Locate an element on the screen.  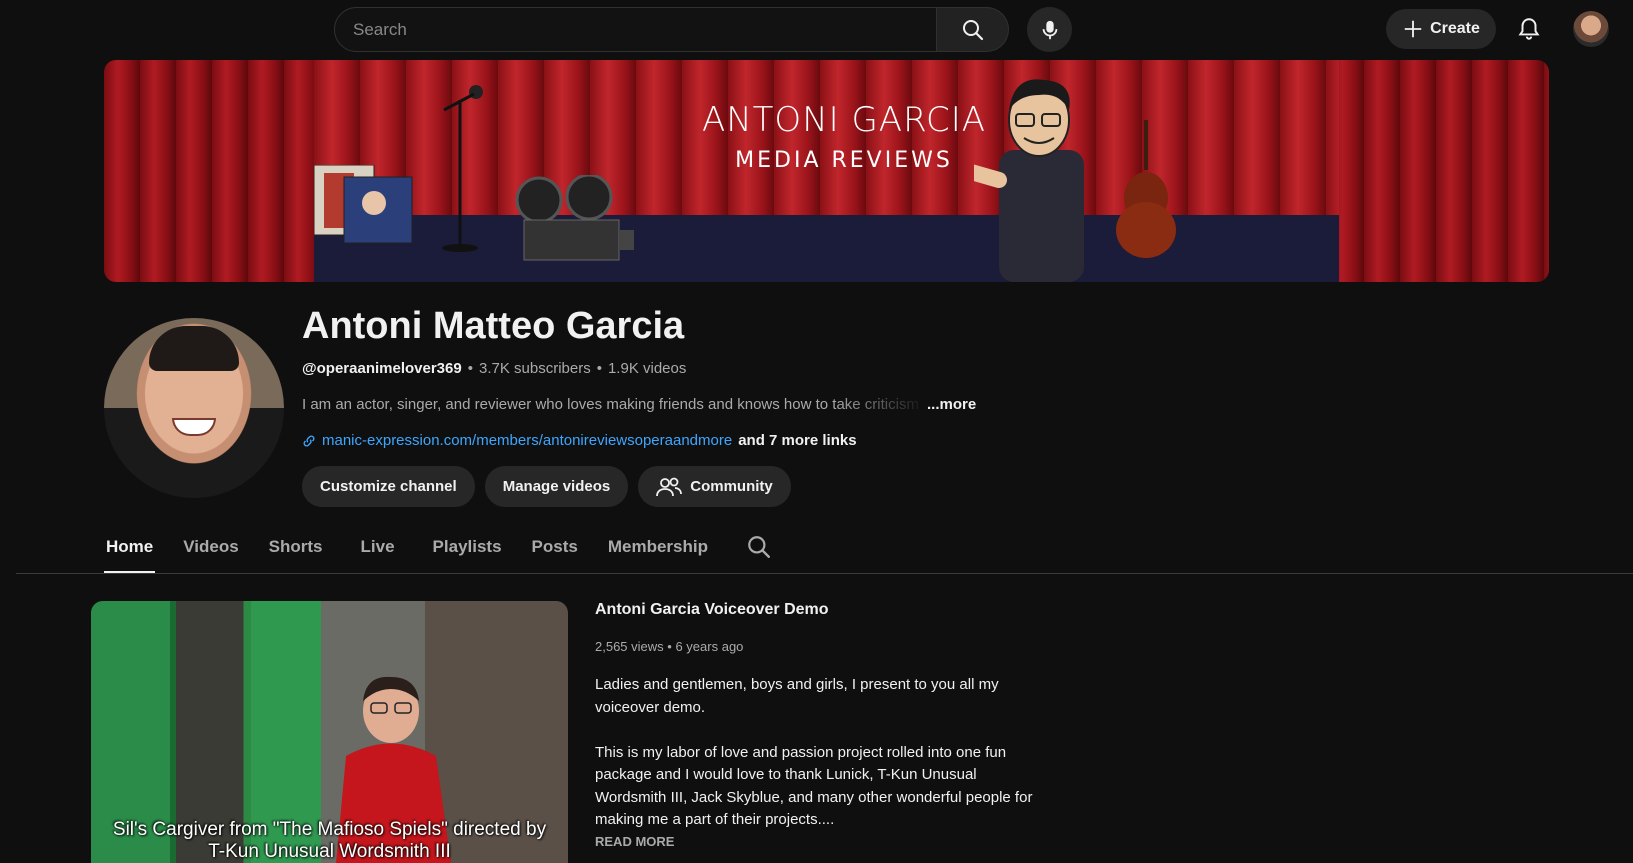
manage-videos-label: Manage videos is located at coordinates (556, 486).